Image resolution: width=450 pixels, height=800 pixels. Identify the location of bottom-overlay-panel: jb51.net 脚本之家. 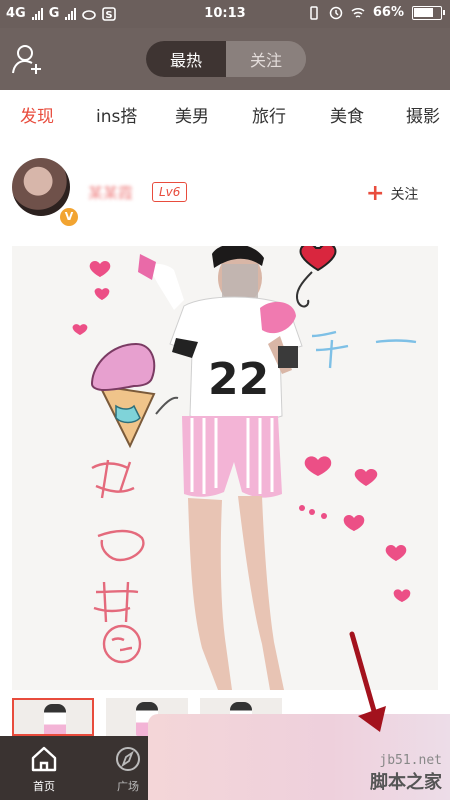
(299, 757).